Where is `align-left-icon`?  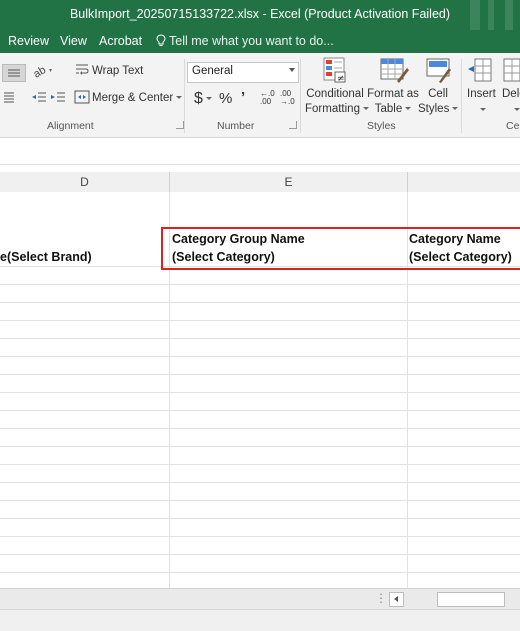 align-left-icon is located at coordinates (9, 98).